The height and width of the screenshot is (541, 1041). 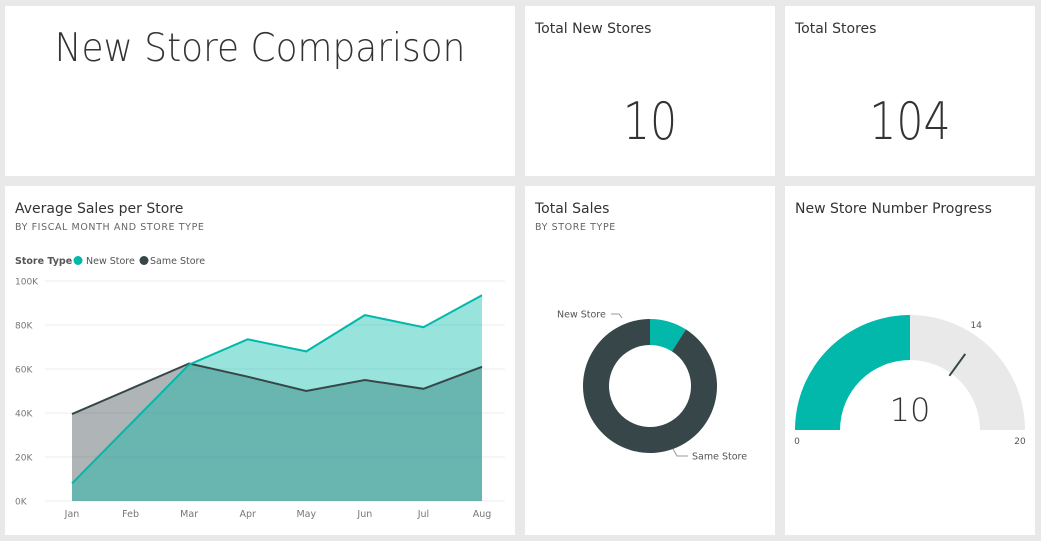 What do you see at coordinates (72, 514) in the screenshot?
I see `x-tick-label: Jan` at bounding box center [72, 514].